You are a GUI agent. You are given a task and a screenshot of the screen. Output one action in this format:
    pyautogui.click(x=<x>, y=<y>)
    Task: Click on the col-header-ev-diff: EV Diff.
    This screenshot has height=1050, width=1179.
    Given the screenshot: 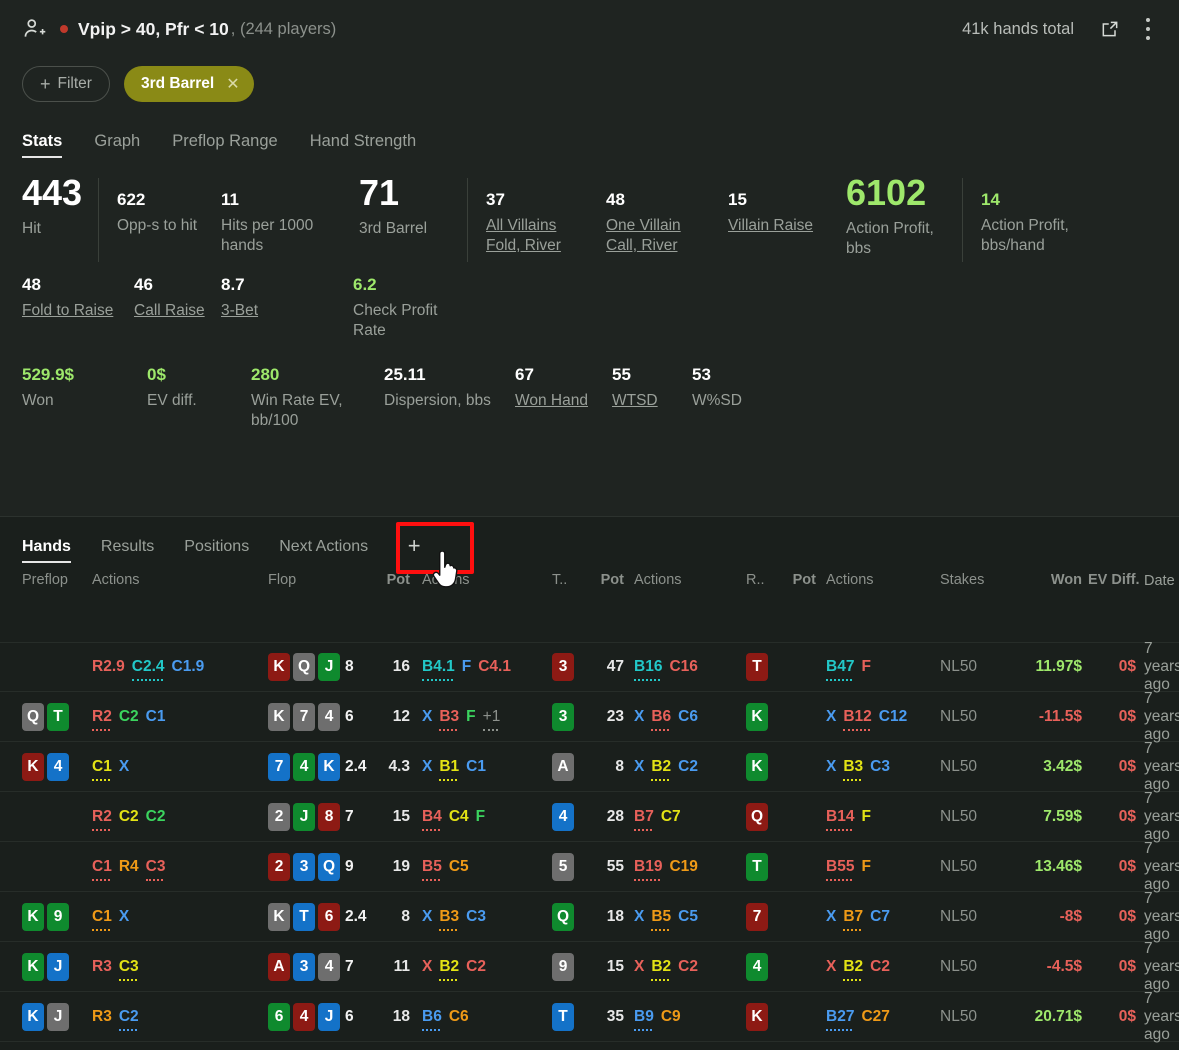 What is the action you would take?
    pyautogui.click(x=1116, y=580)
    